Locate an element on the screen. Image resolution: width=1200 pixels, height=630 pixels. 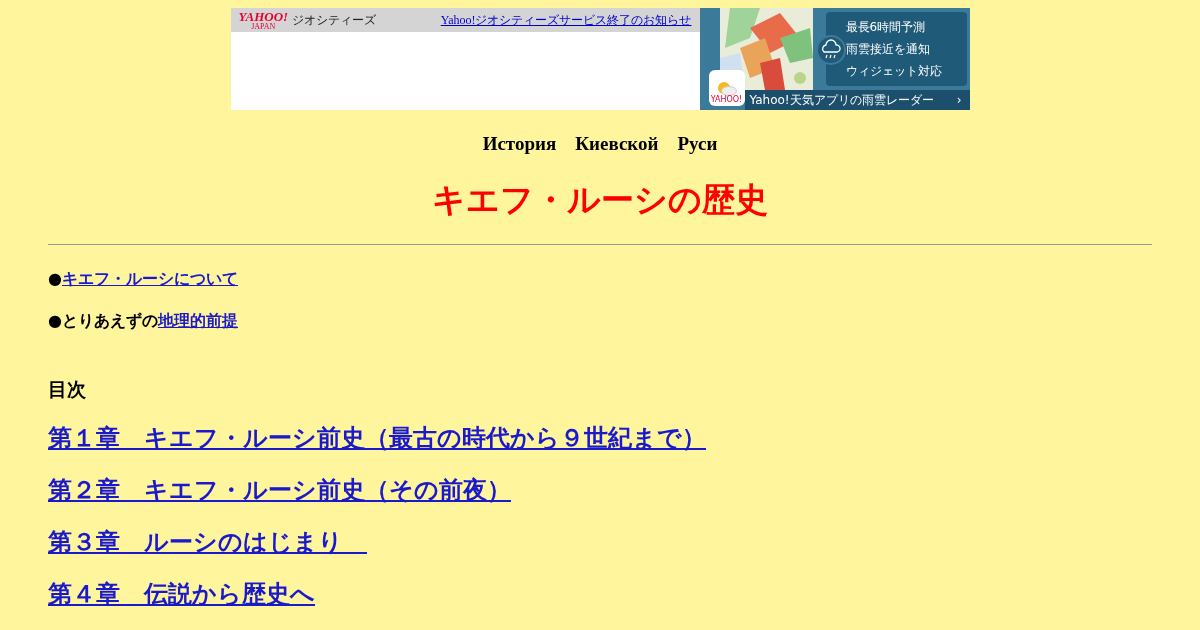
cta-arrow: › is located at coordinates (959, 100).